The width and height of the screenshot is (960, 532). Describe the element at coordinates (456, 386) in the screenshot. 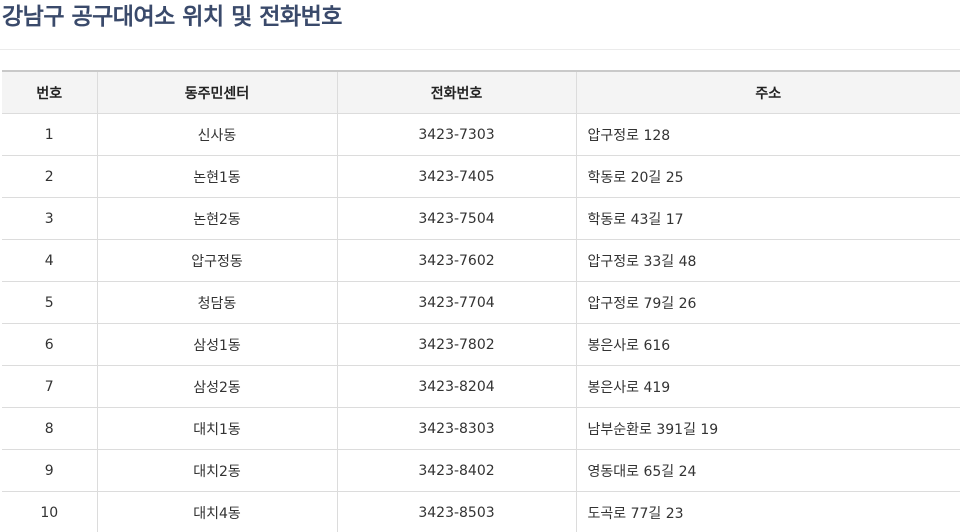

I see `cell-phone: 3423-8204` at that location.